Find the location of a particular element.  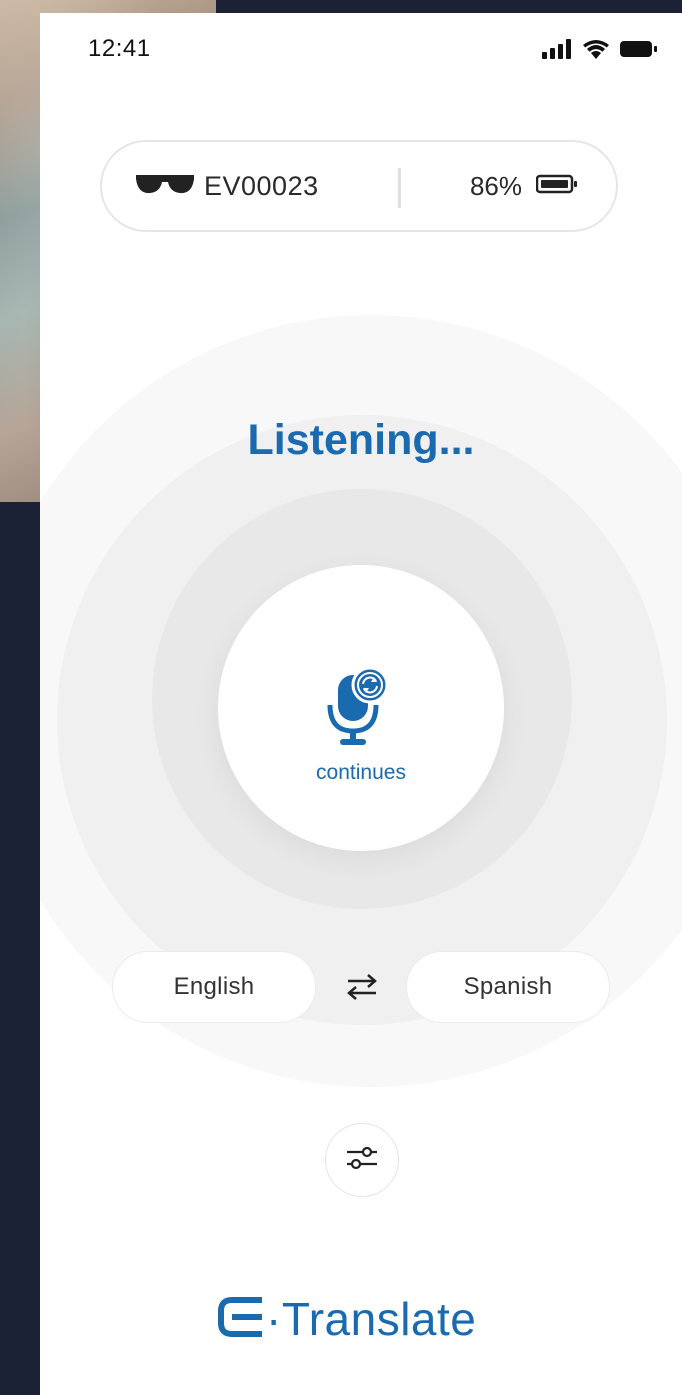

status-bar: 12:41 is located at coordinates (361, 48).